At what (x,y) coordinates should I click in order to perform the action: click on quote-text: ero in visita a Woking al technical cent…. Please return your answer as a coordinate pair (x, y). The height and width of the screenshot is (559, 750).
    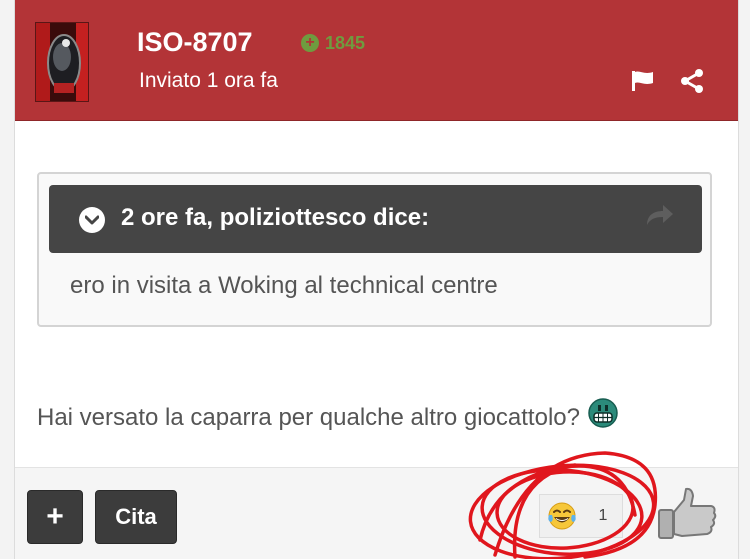
    Looking at the image, I should click on (284, 285).